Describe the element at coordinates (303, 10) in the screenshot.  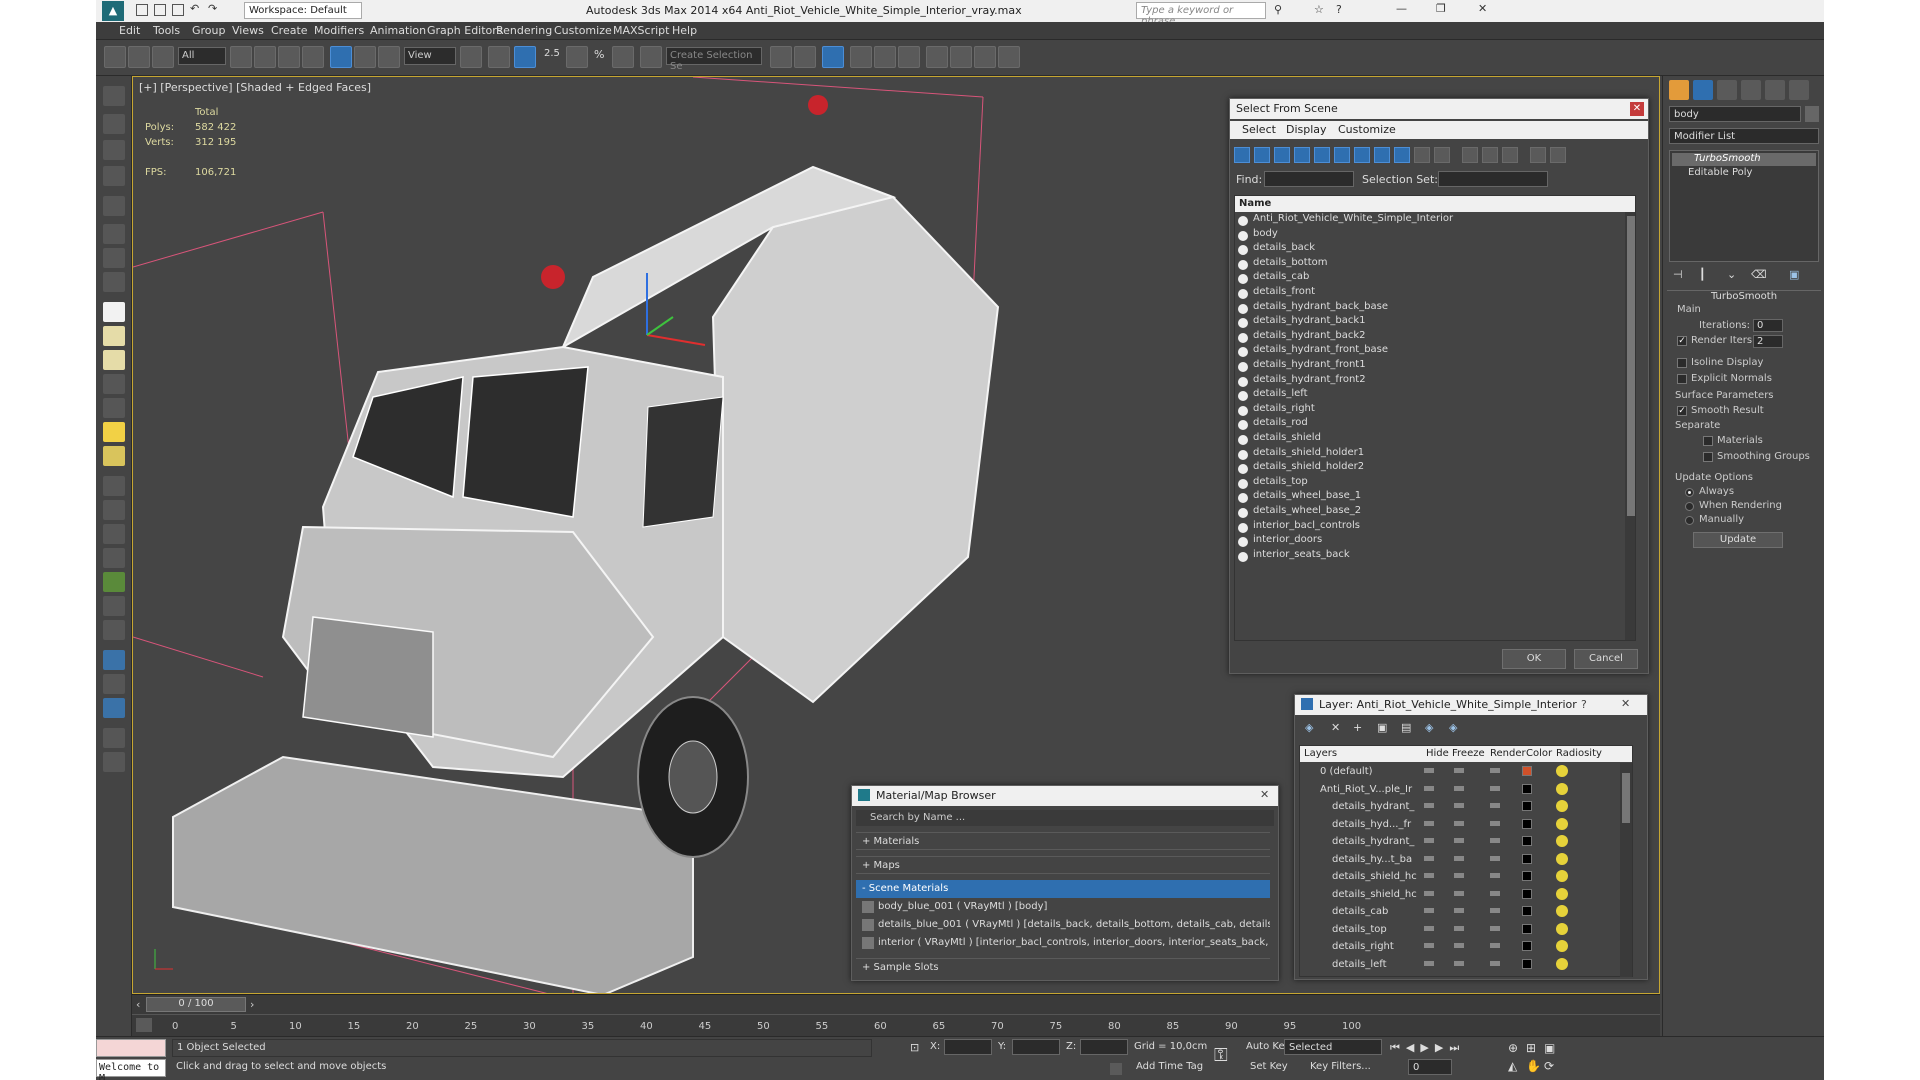
I see `workspace-dropdown: Workspace: Default` at that location.